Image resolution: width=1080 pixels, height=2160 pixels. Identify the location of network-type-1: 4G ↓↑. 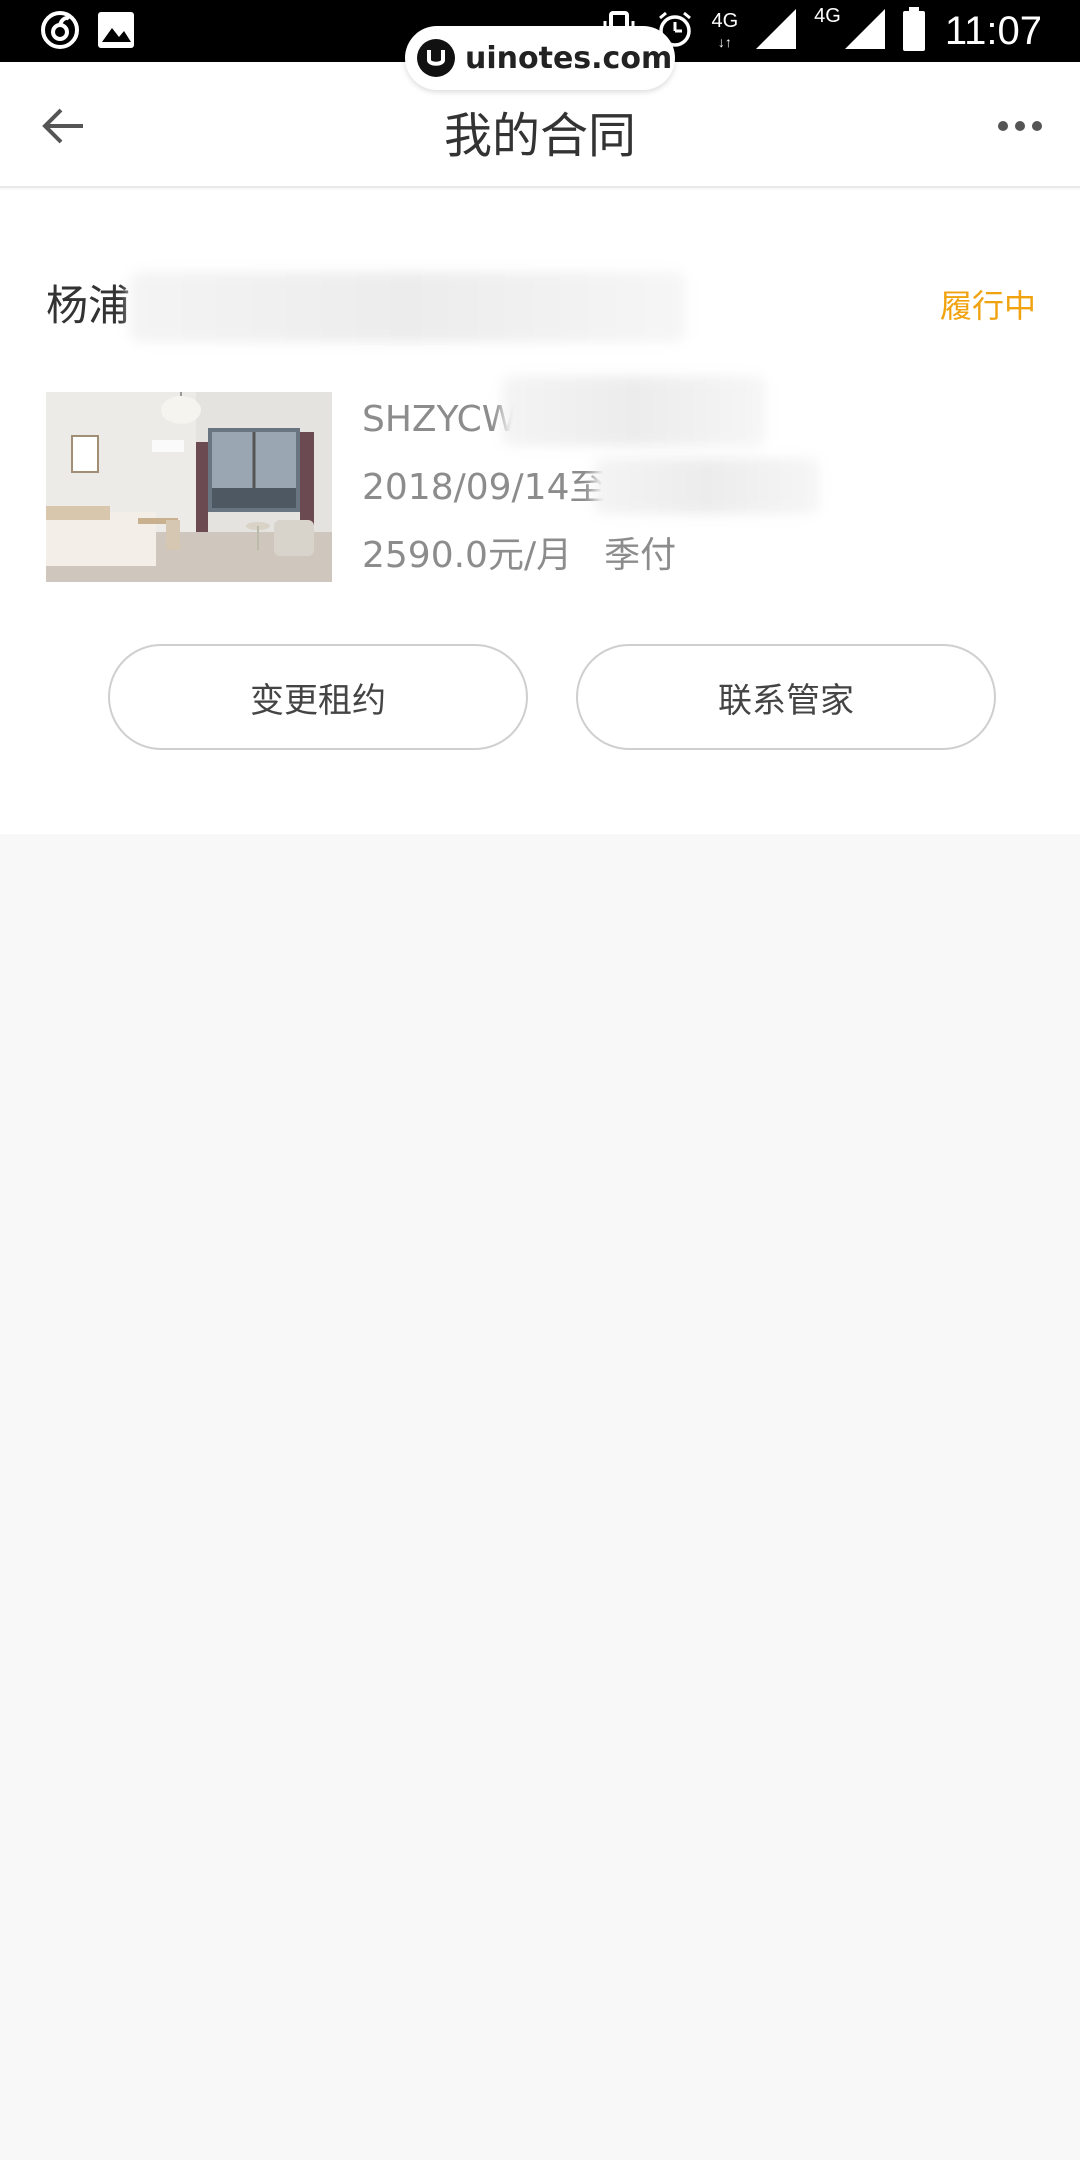
(725, 29).